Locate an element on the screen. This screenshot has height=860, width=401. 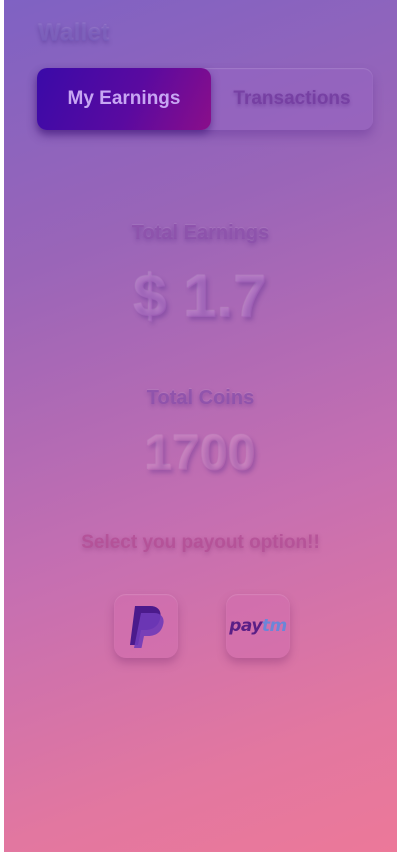
total-coins-value: 1700 is located at coordinates (200, 453).